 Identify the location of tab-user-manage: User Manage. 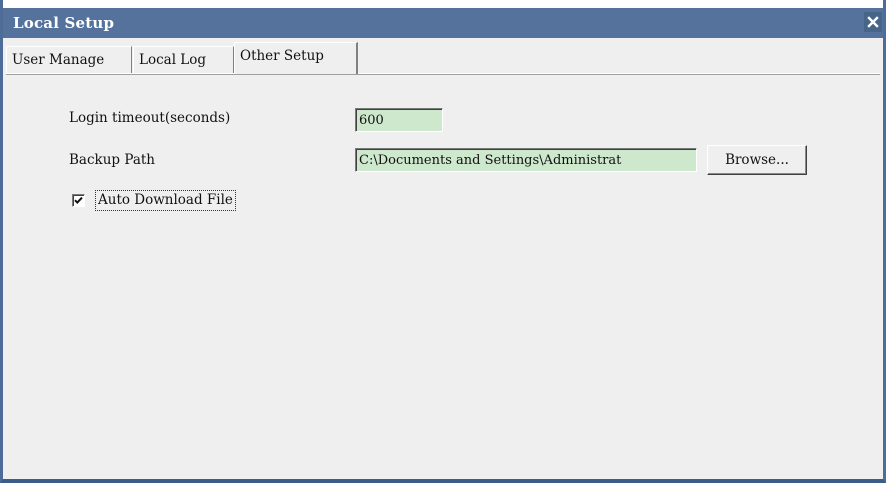
(69, 59).